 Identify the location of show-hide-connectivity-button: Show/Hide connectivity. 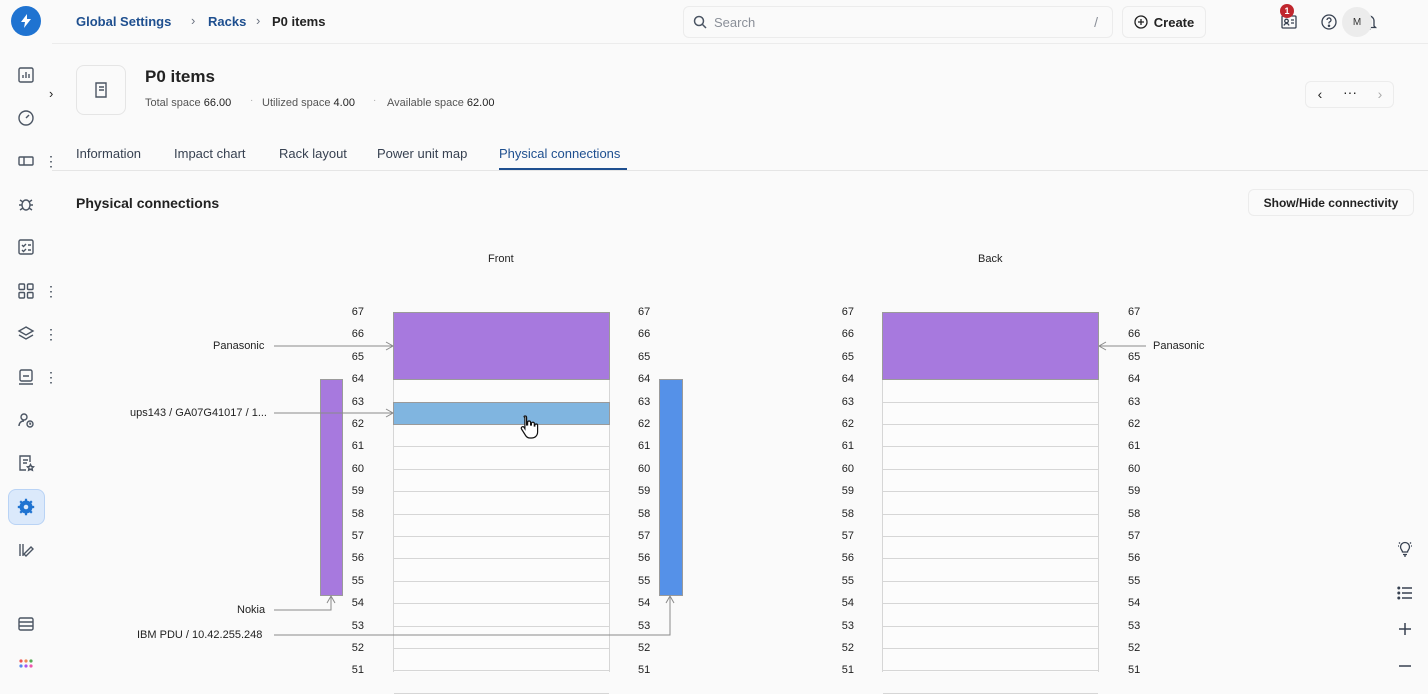
(1331, 202).